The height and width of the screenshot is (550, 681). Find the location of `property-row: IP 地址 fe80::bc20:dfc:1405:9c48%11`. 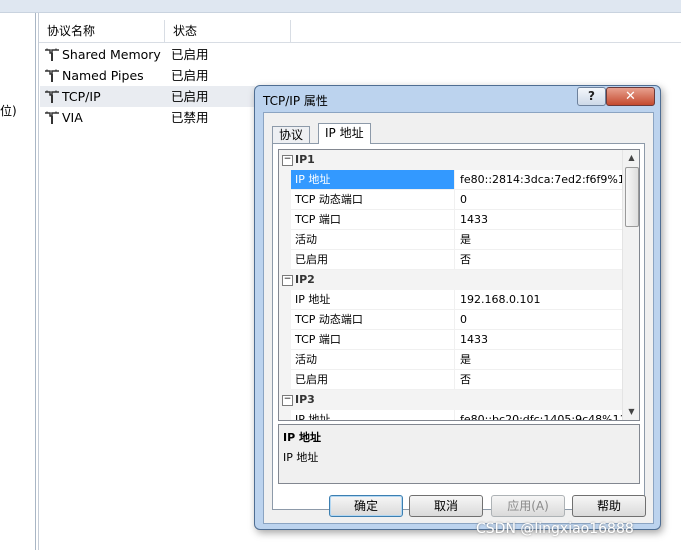

property-row: IP 地址 fe80::bc20:dfc:1405:9c48%11 is located at coordinates (453, 415).